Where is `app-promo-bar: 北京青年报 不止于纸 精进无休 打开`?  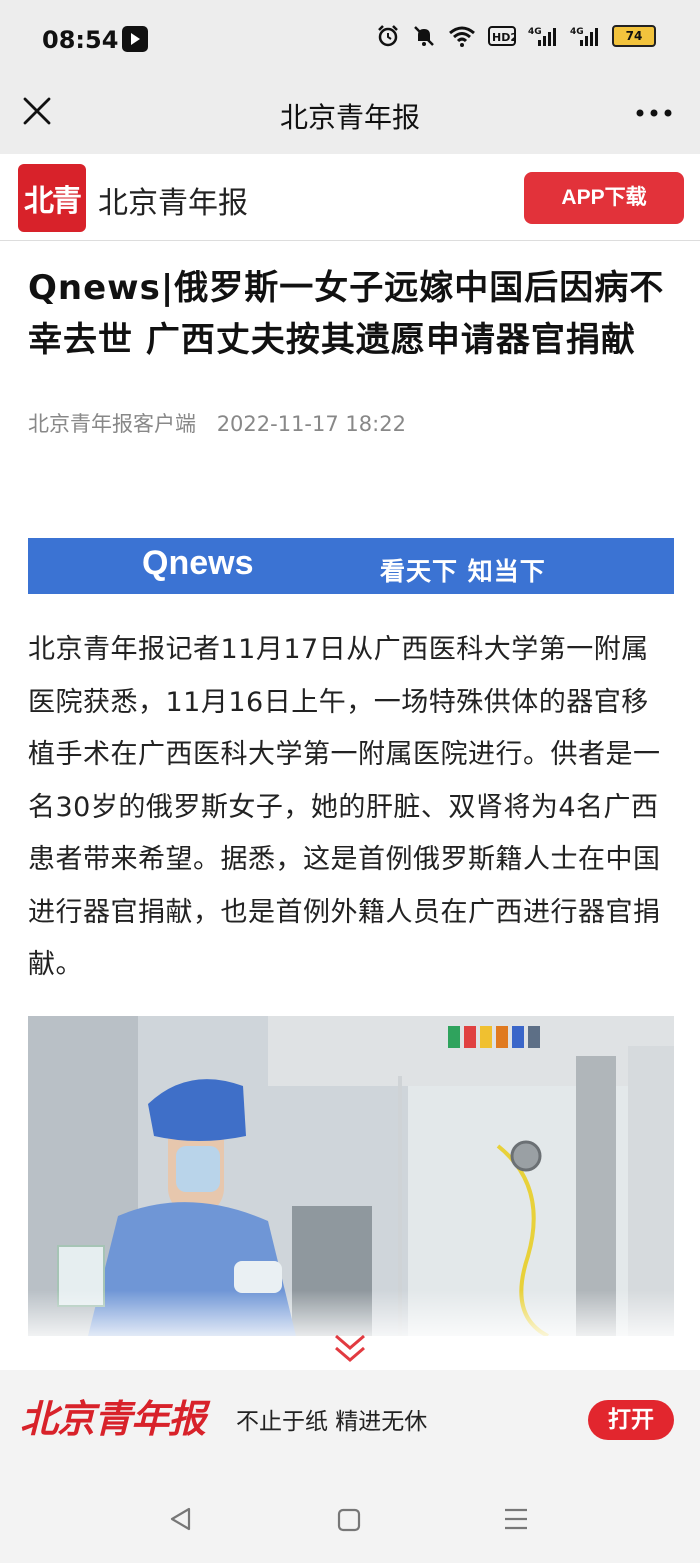
app-promo-bar: 北京青年报 不止于纸 精进无休 打开 is located at coordinates (350, 1416).